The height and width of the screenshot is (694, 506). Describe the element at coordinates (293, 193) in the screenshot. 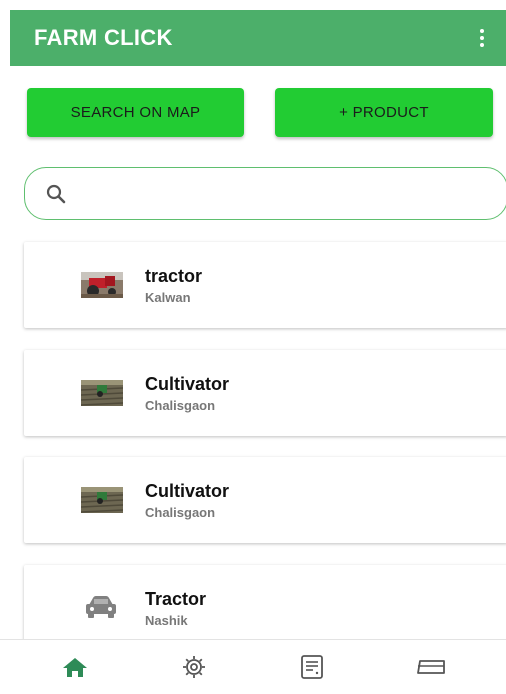

I see `search-input` at that location.